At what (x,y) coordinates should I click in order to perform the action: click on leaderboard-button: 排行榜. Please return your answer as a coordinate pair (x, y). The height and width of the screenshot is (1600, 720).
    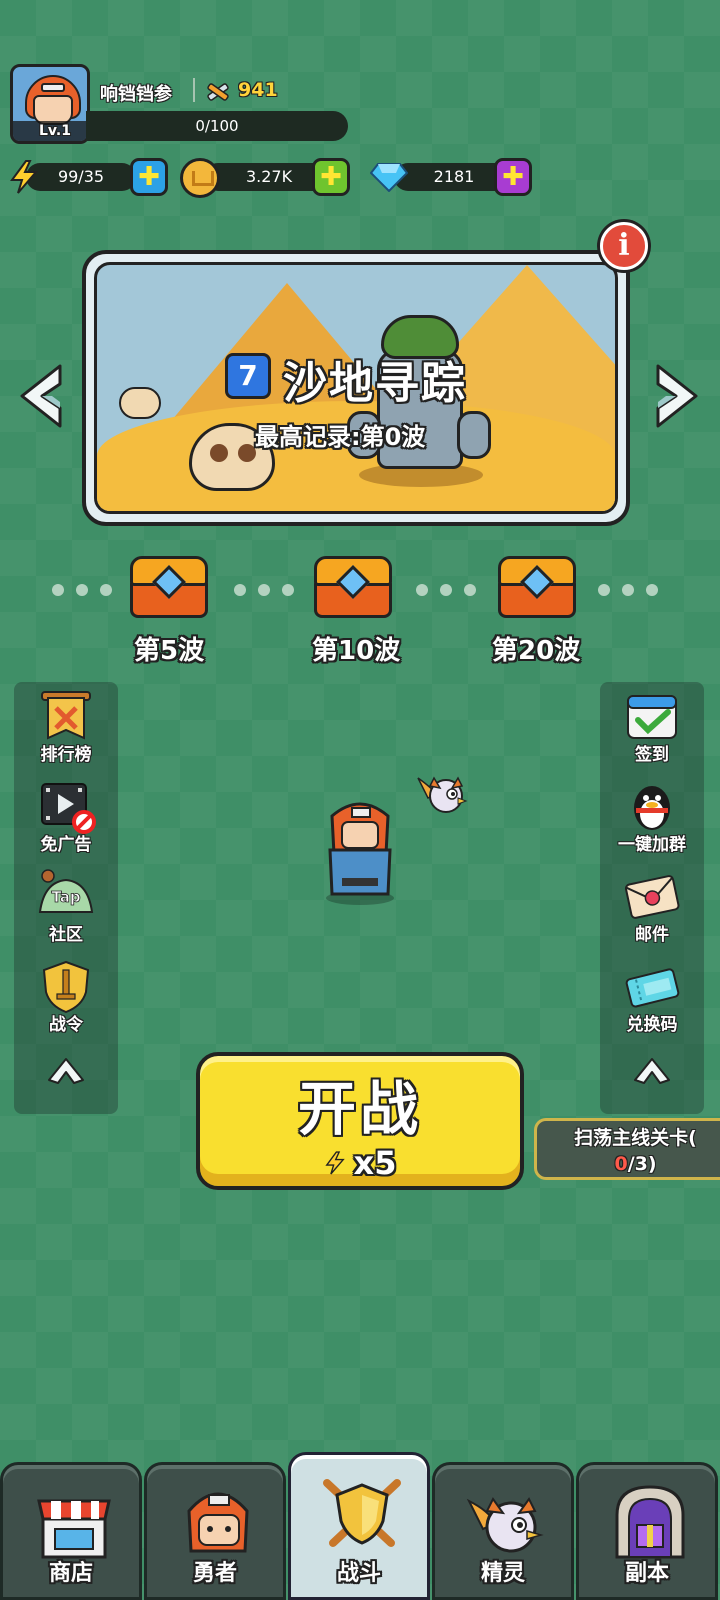
    Looking at the image, I should click on (66, 727).